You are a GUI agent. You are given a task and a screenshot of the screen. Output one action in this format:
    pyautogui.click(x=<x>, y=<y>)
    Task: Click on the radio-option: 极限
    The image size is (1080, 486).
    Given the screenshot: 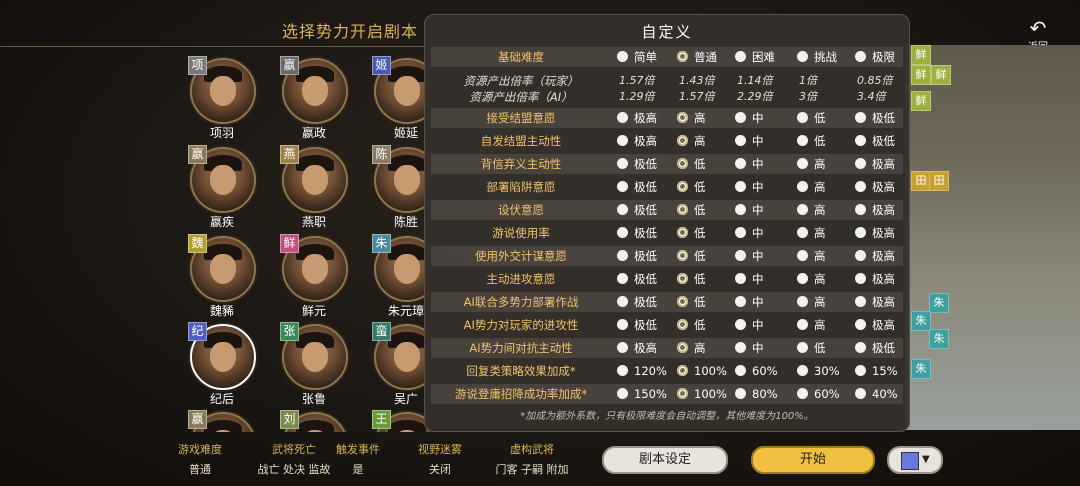 What is the action you would take?
    pyautogui.click(x=875, y=57)
    